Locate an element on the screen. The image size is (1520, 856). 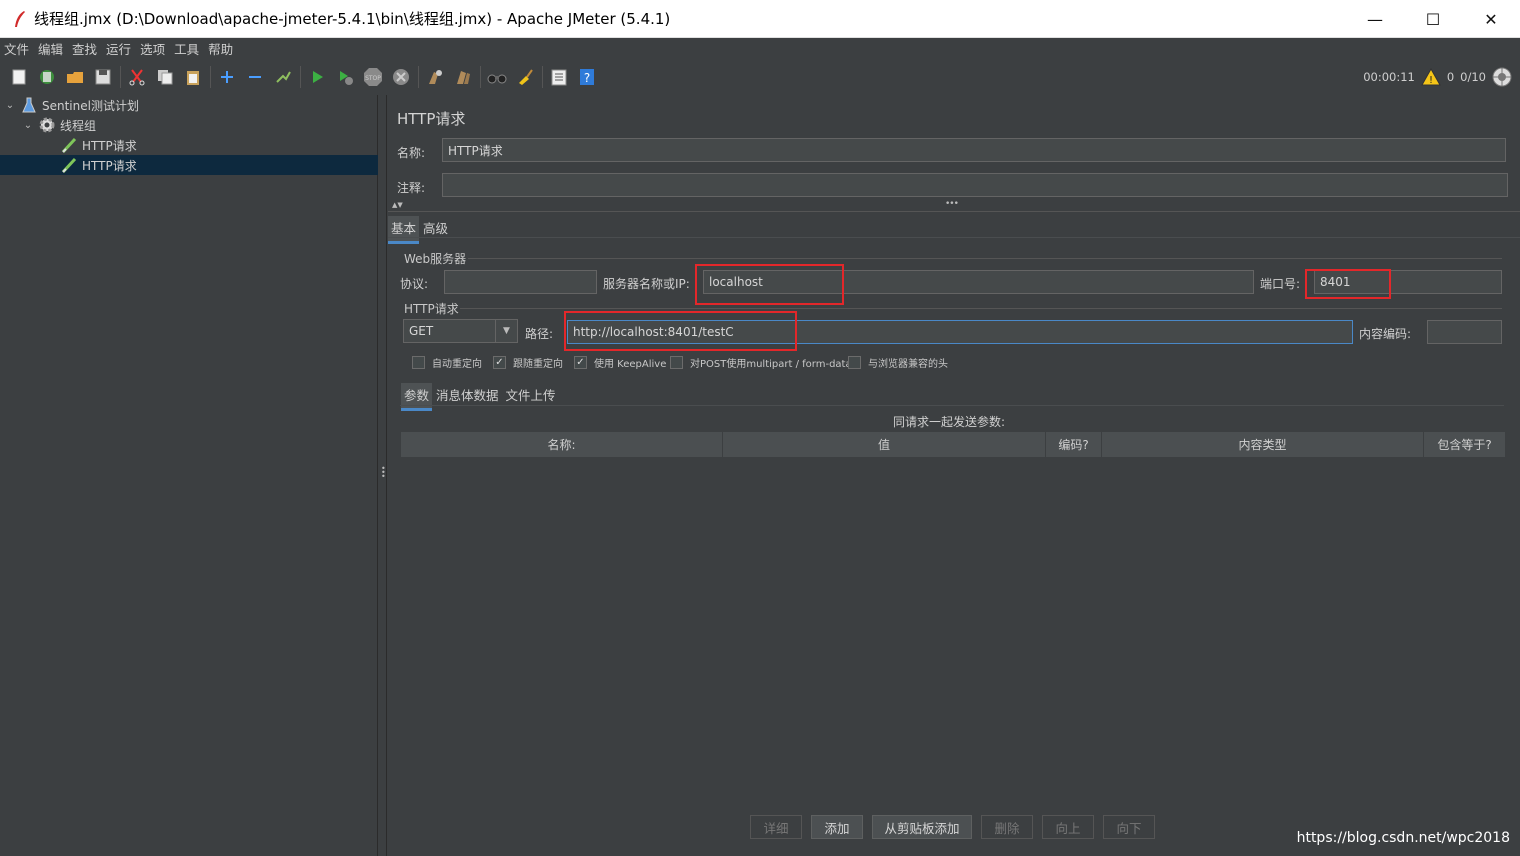
close-button: ✕ is located at coordinates (1491, 19).